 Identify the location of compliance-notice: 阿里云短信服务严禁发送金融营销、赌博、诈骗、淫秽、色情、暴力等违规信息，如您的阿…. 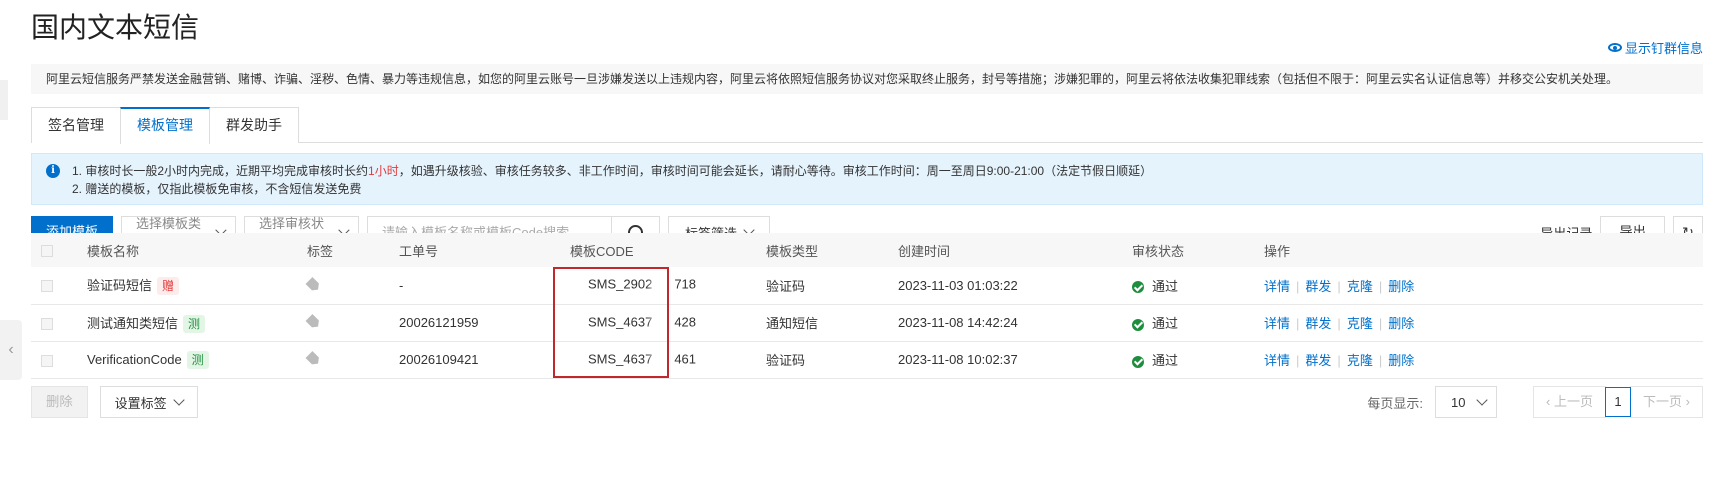
(867, 79).